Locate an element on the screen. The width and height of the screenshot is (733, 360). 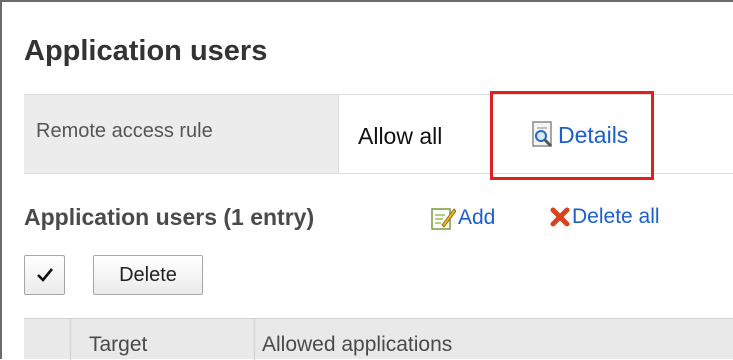
remote-access-rule-value: Allow all is located at coordinates (400, 136).